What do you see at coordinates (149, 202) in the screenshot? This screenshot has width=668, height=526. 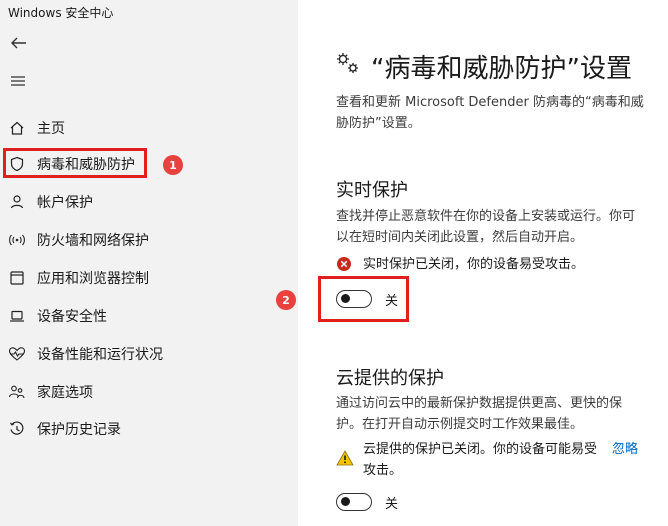 I see `sidebar-item-account-protection: 帐户保护` at bounding box center [149, 202].